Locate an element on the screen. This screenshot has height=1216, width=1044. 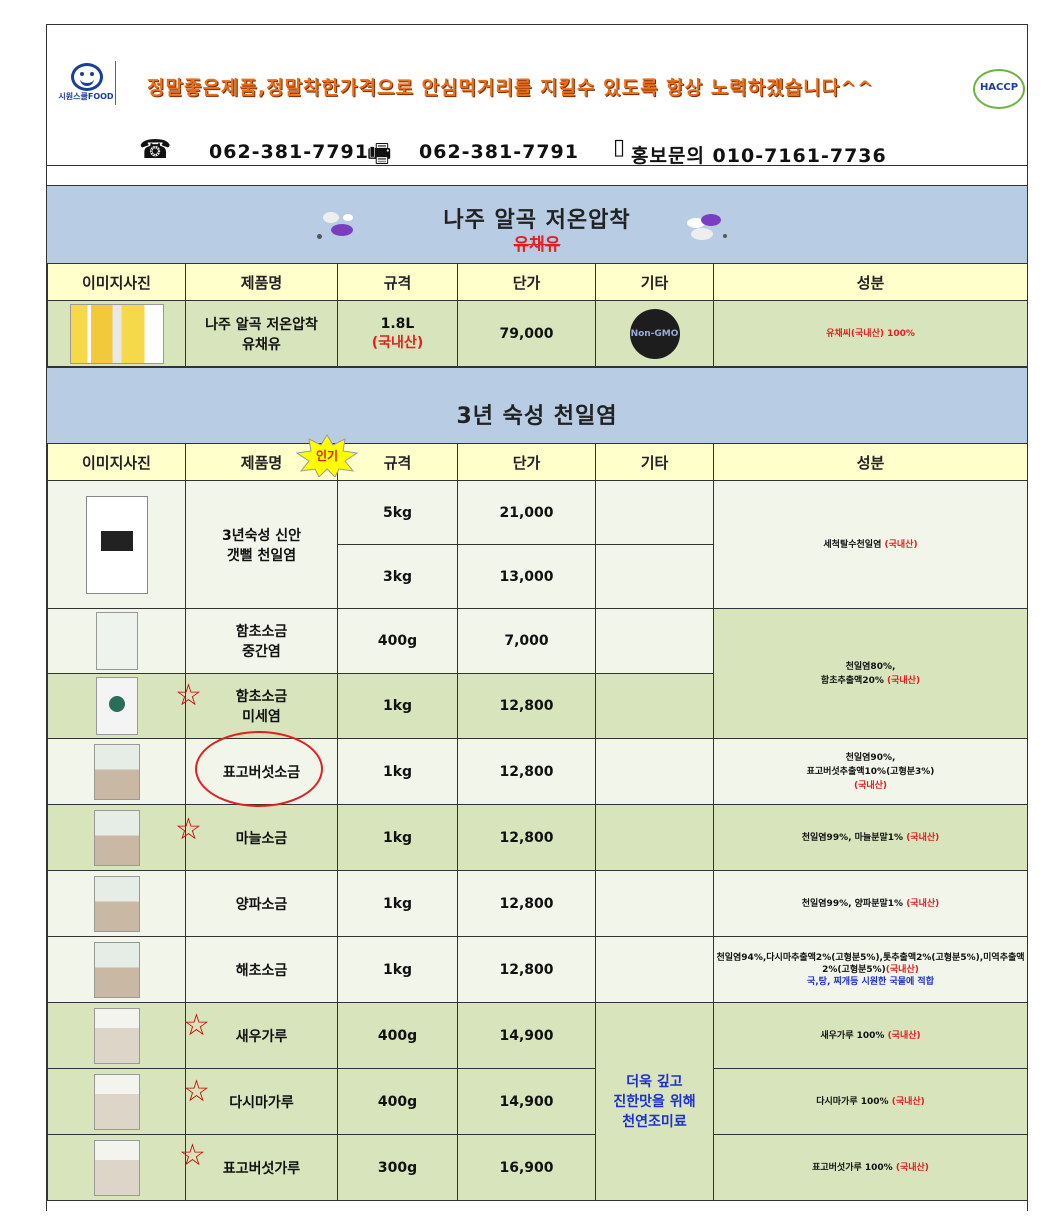
logo-text: 시원스쿨FOOD is located at coordinates (86, 96).